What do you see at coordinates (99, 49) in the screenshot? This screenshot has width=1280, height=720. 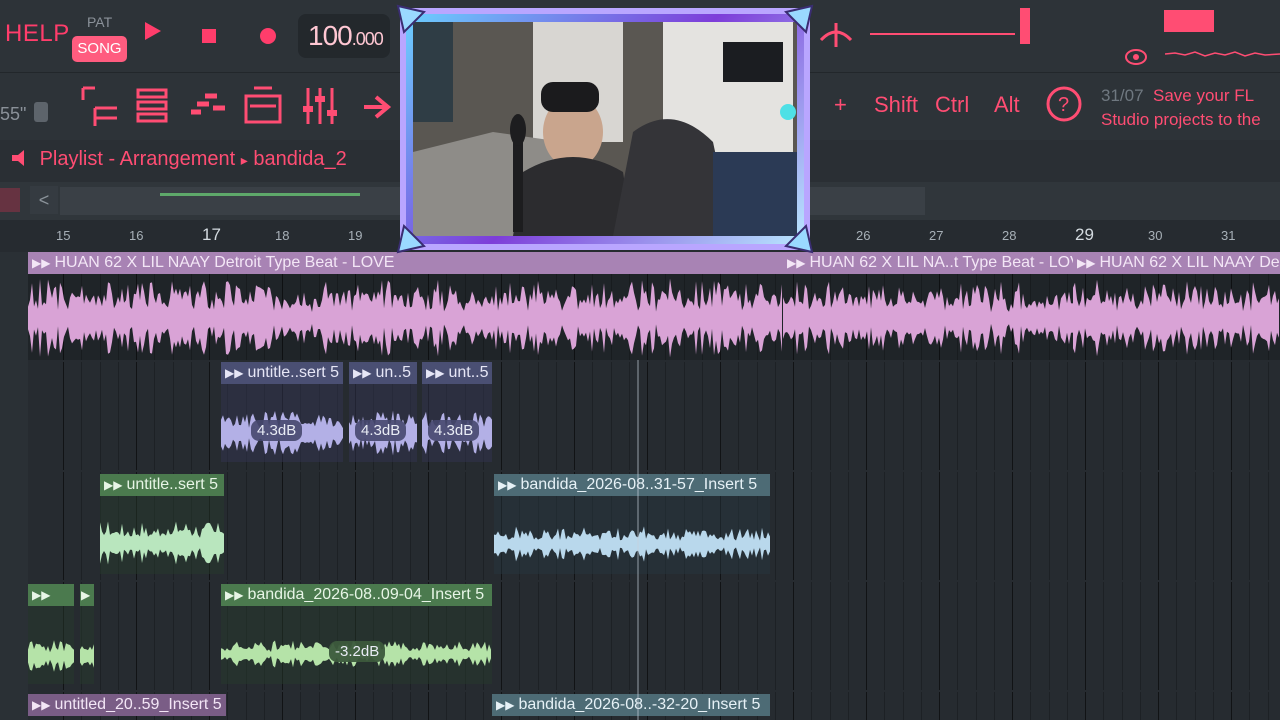 I see `song-mode-button: SONG` at bounding box center [99, 49].